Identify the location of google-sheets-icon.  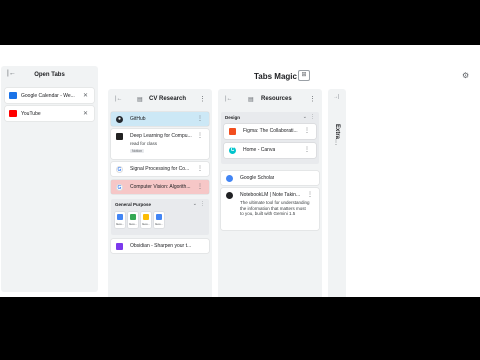
(133, 217).